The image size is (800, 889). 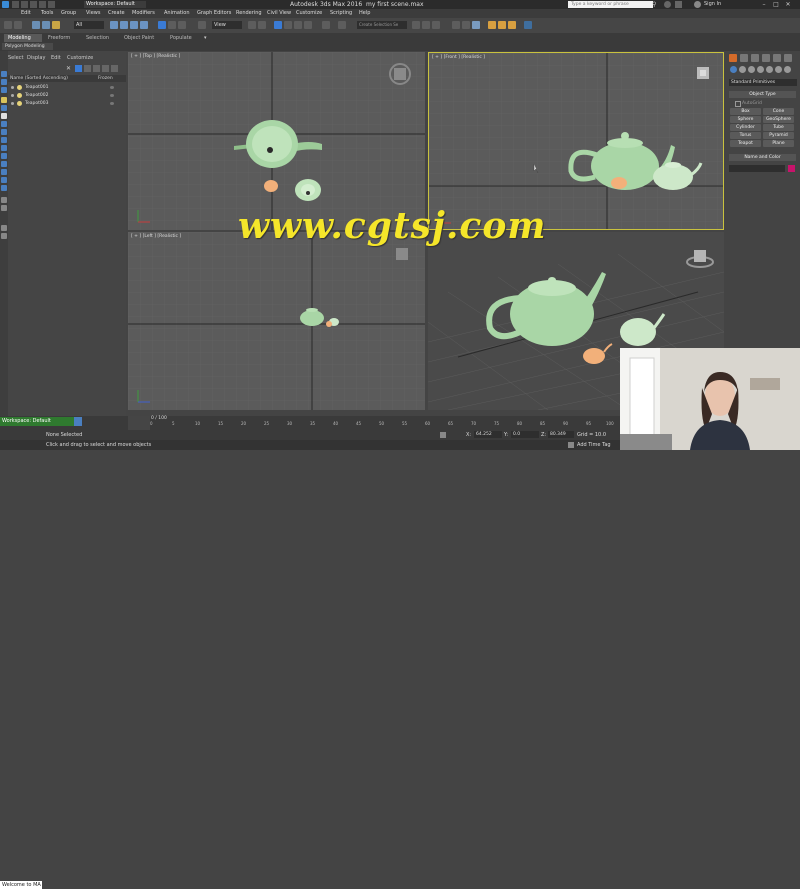 What do you see at coordinates (777, 58) in the screenshot?
I see `display-tab-icon` at bounding box center [777, 58].